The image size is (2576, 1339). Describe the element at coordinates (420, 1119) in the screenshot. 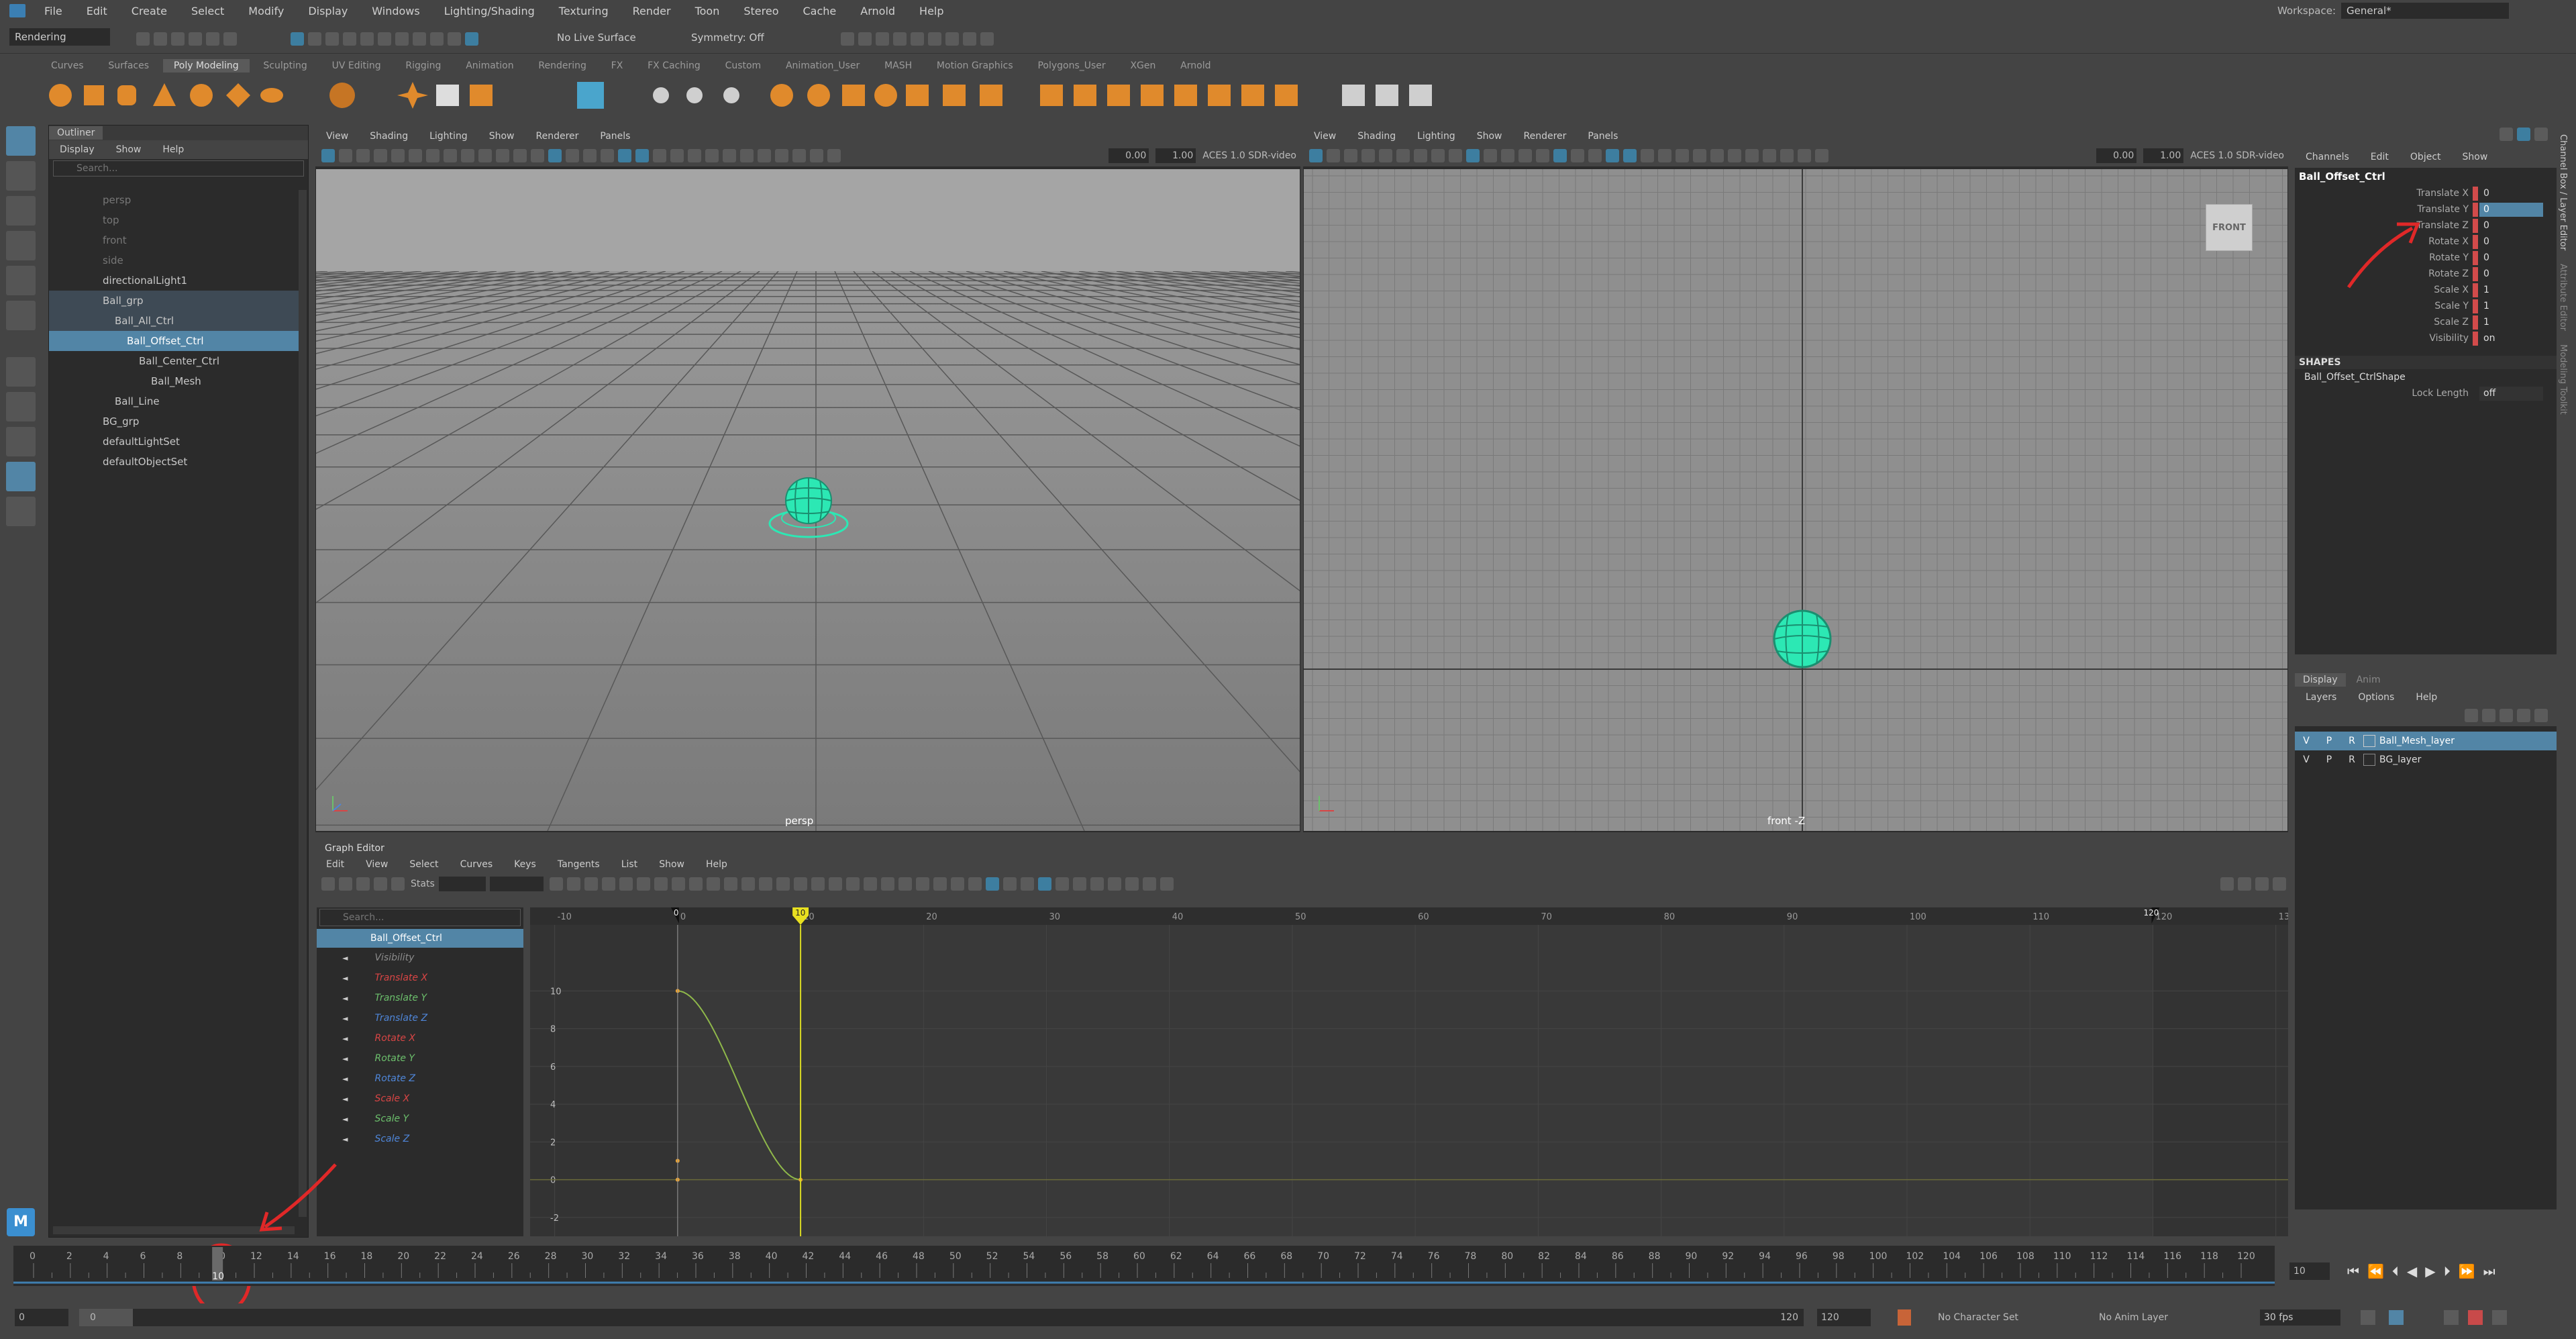

I see `curve-item: ◄ Scale Y` at that location.